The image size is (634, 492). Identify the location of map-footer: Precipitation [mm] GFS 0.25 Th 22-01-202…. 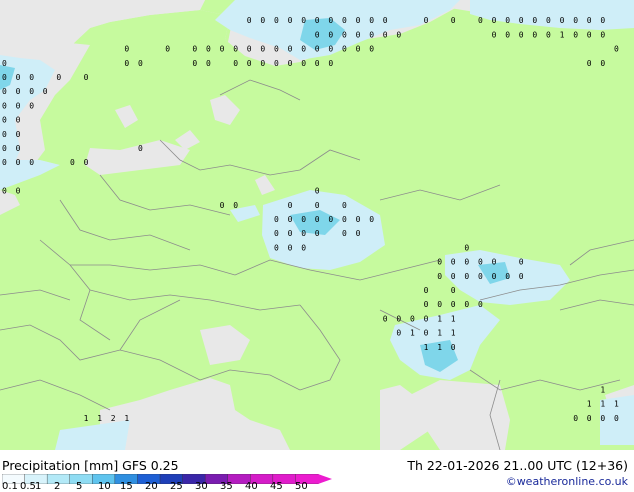
(317, 471).